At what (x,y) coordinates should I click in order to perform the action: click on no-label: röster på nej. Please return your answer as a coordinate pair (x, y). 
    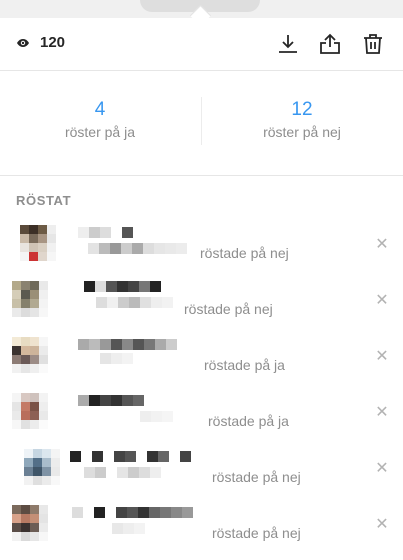
    Looking at the image, I should click on (302, 132).